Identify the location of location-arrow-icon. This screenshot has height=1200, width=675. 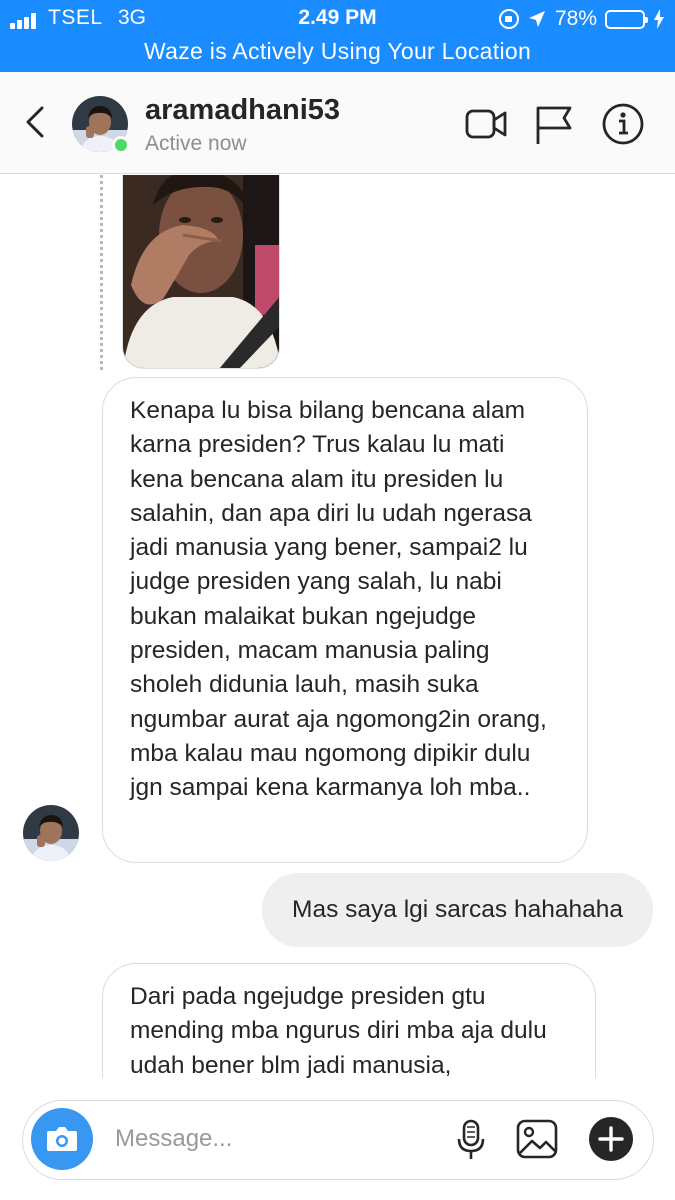
(536, 19).